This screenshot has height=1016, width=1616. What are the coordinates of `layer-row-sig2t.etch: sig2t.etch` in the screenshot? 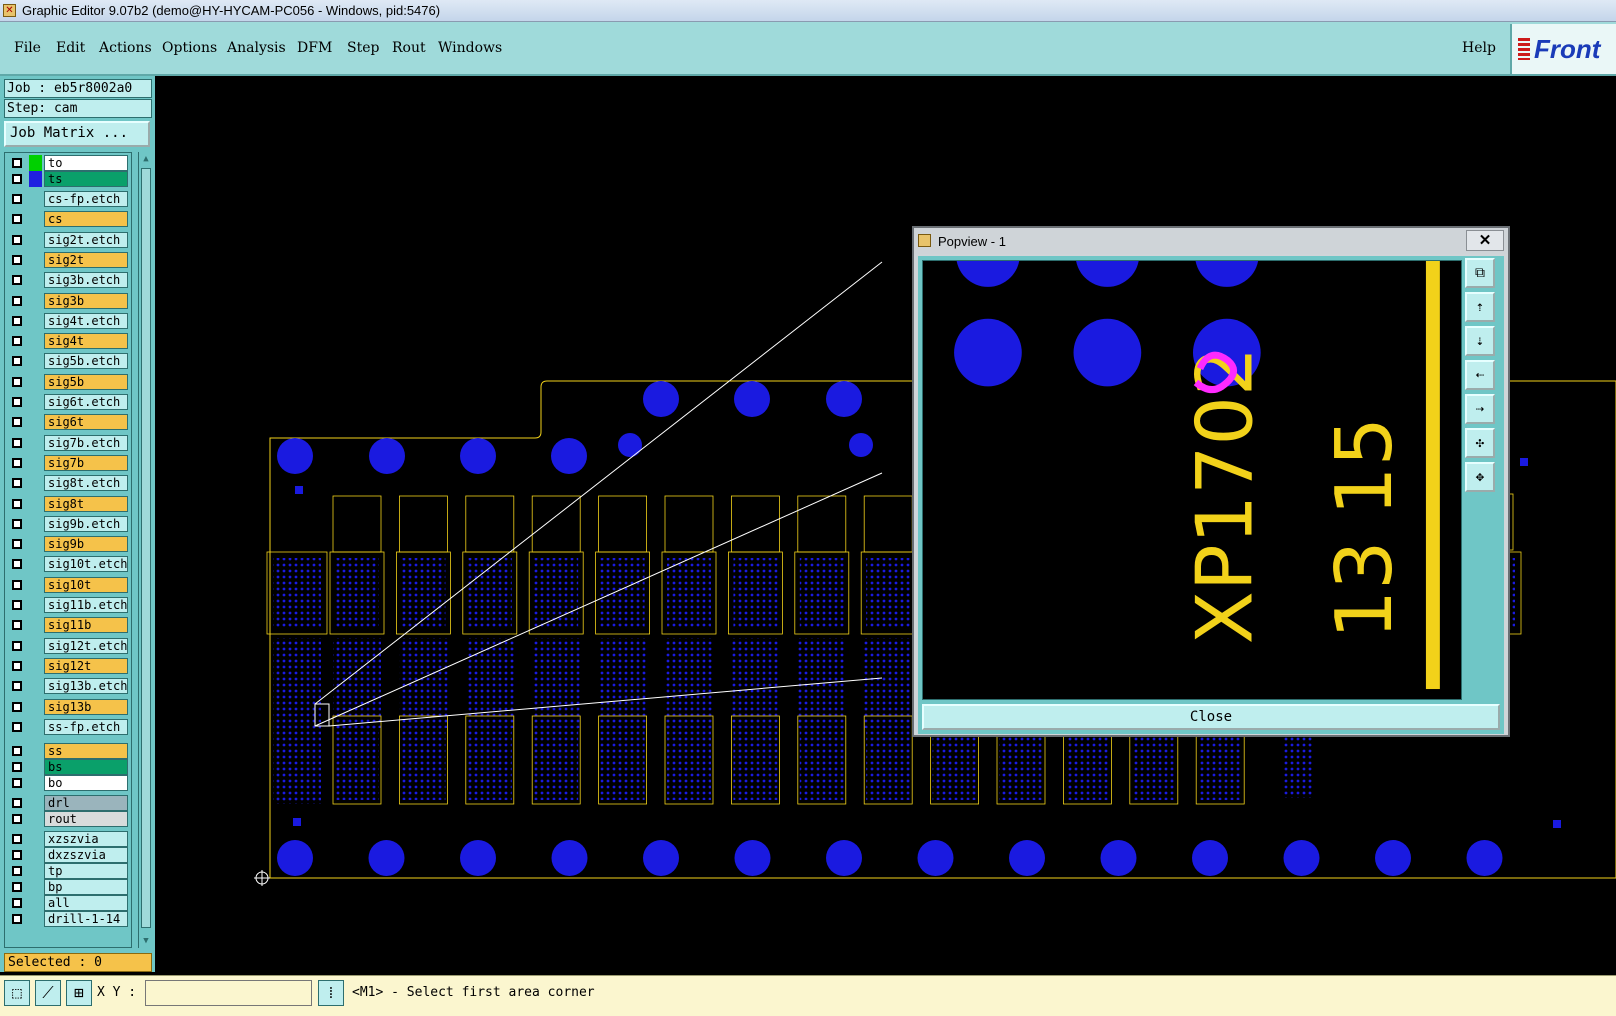 It's located at (70, 239).